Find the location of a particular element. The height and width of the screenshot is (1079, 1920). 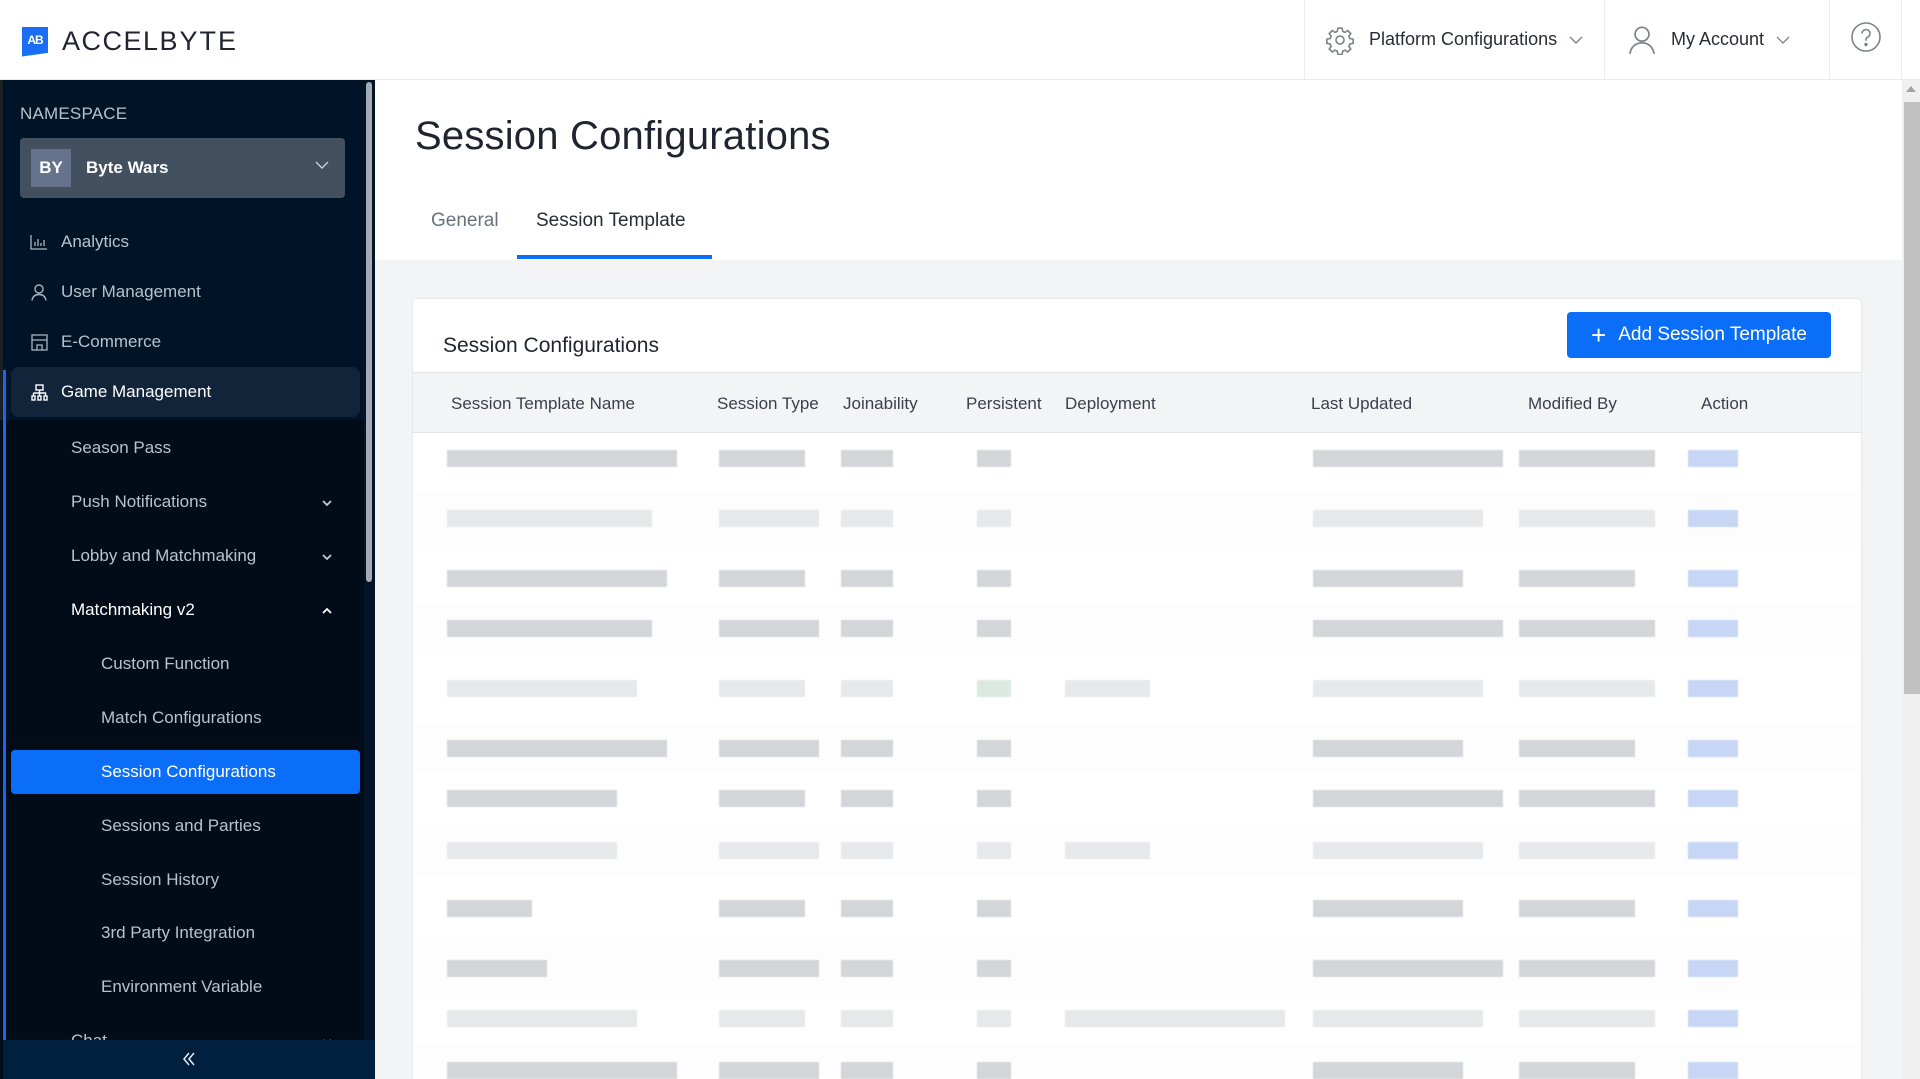

sidebar-item-environment-variable: Environment Variable is located at coordinates (181, 987).